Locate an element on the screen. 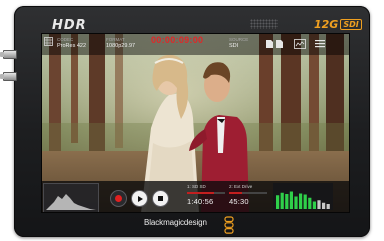  play-button is located at coordinates (139, 198).